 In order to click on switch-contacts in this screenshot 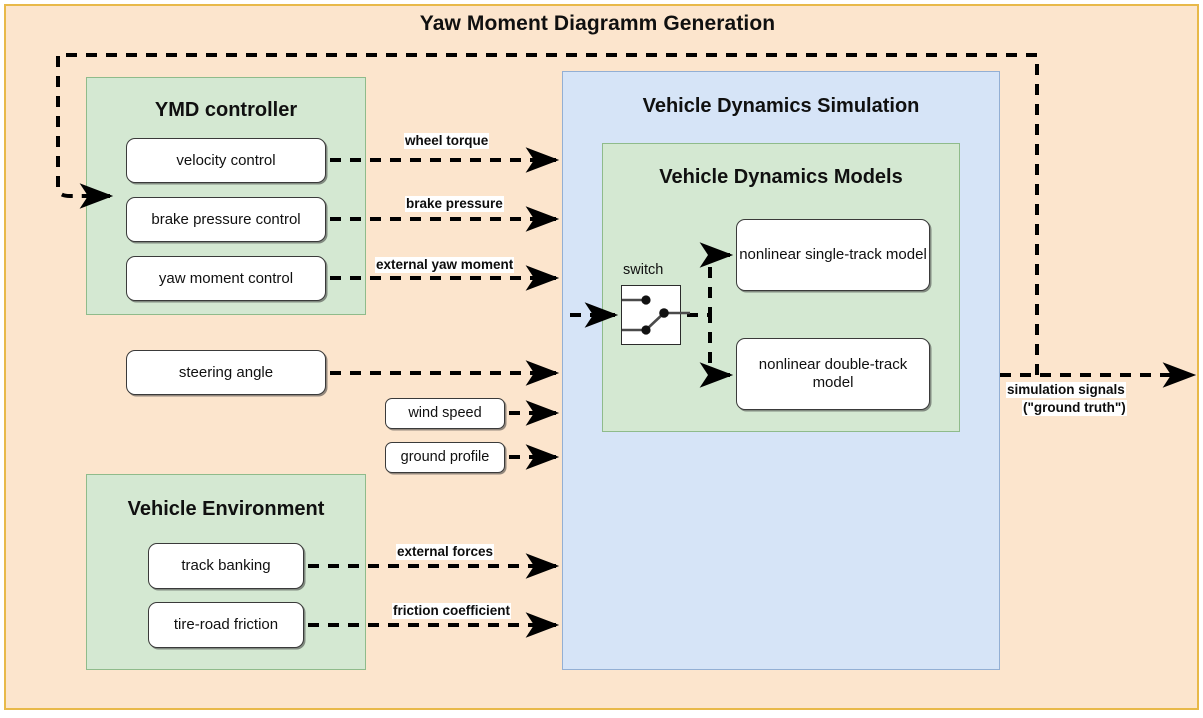, I will do `click(656, 315)`.